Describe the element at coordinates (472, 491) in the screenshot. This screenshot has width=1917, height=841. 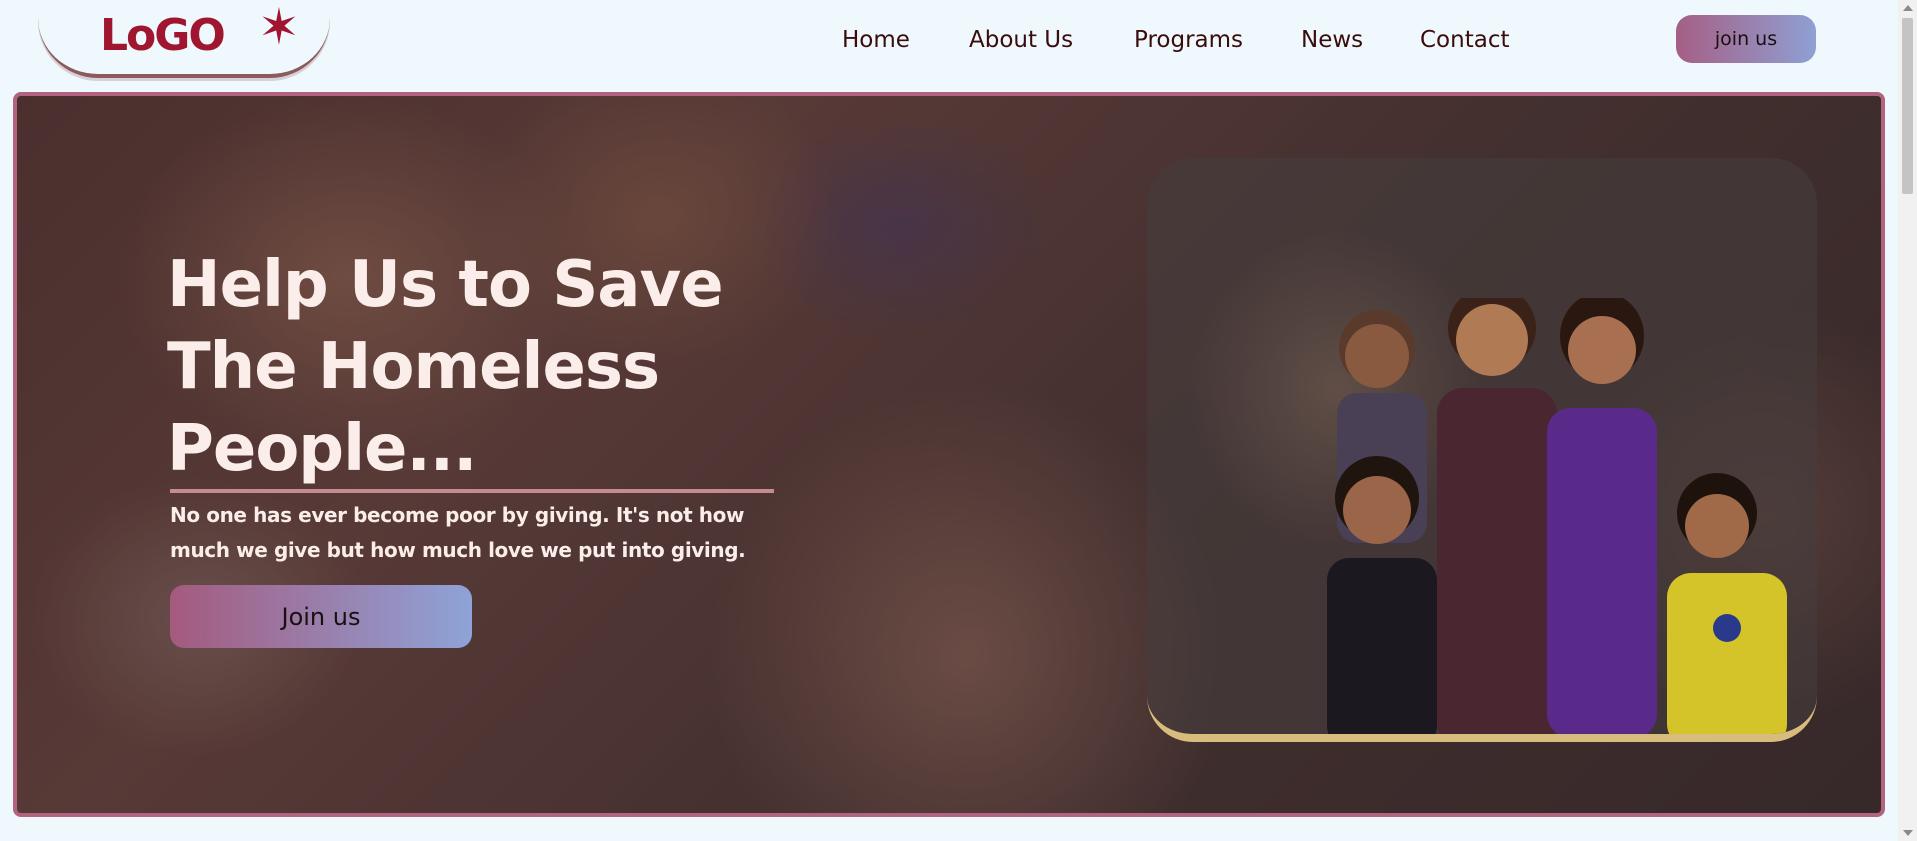
I see `title-underline` at that location.